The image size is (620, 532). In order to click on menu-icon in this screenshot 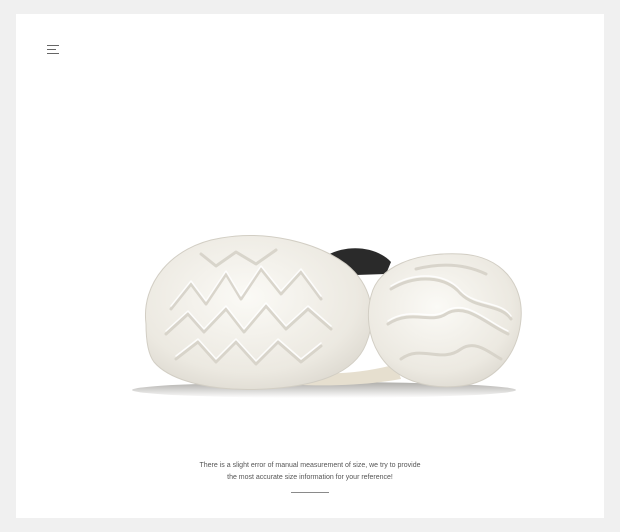, I will do `click(54, 50)`.